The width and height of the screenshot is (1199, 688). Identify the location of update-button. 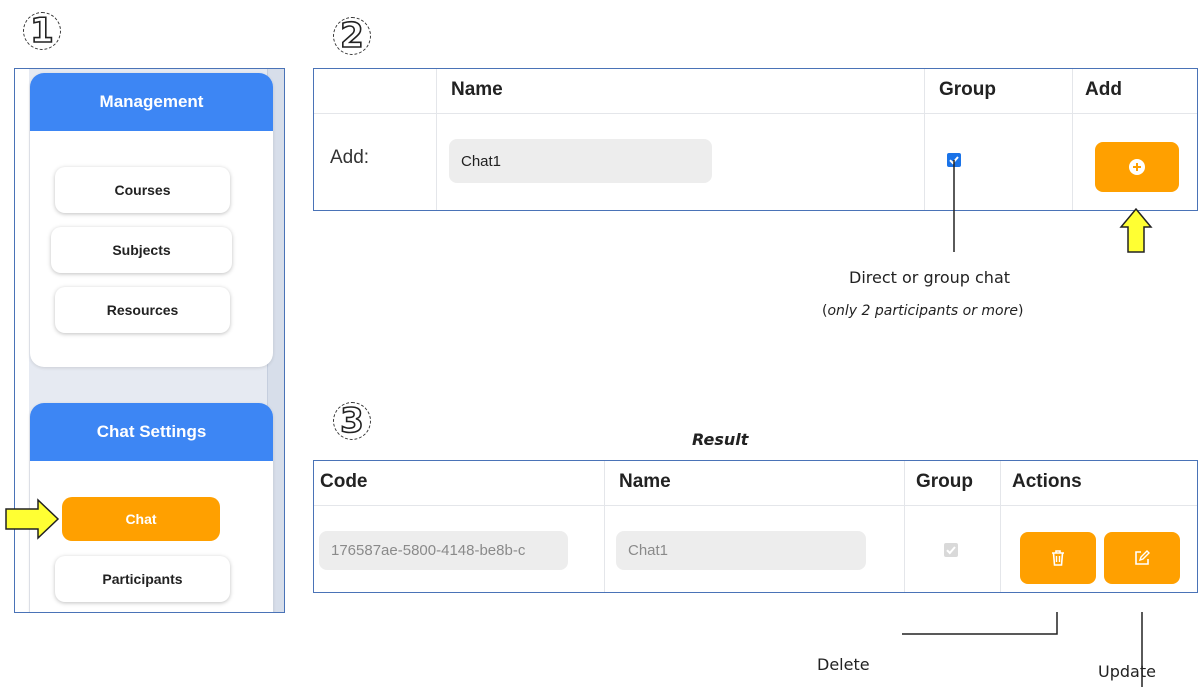
(1142, 558).